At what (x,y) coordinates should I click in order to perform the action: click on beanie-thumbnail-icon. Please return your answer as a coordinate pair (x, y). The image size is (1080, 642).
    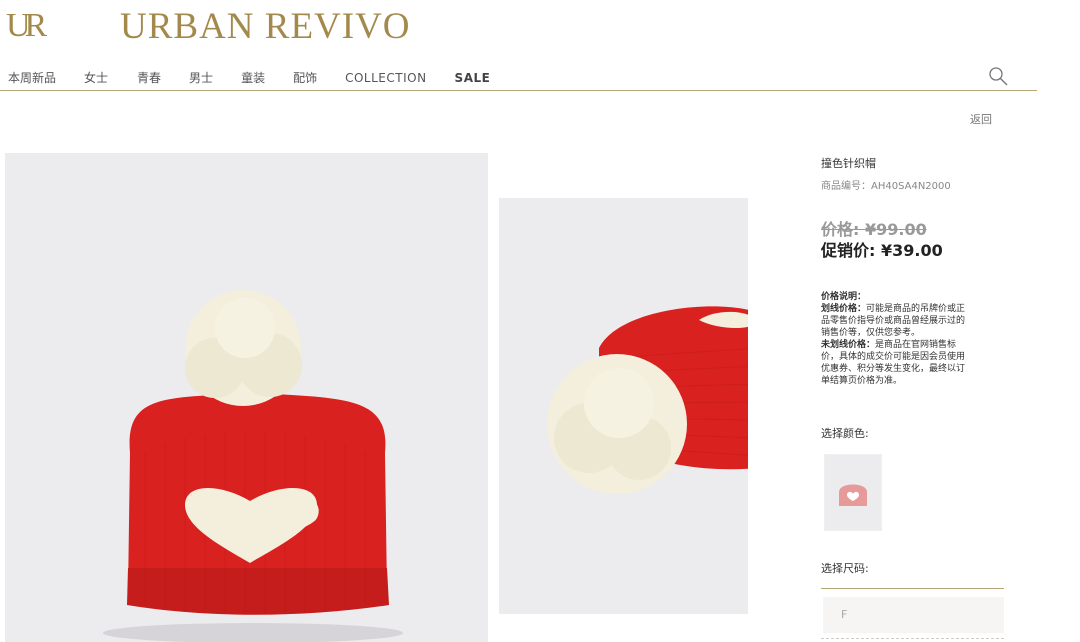
    Looking at the image, I should click on (853, 495).